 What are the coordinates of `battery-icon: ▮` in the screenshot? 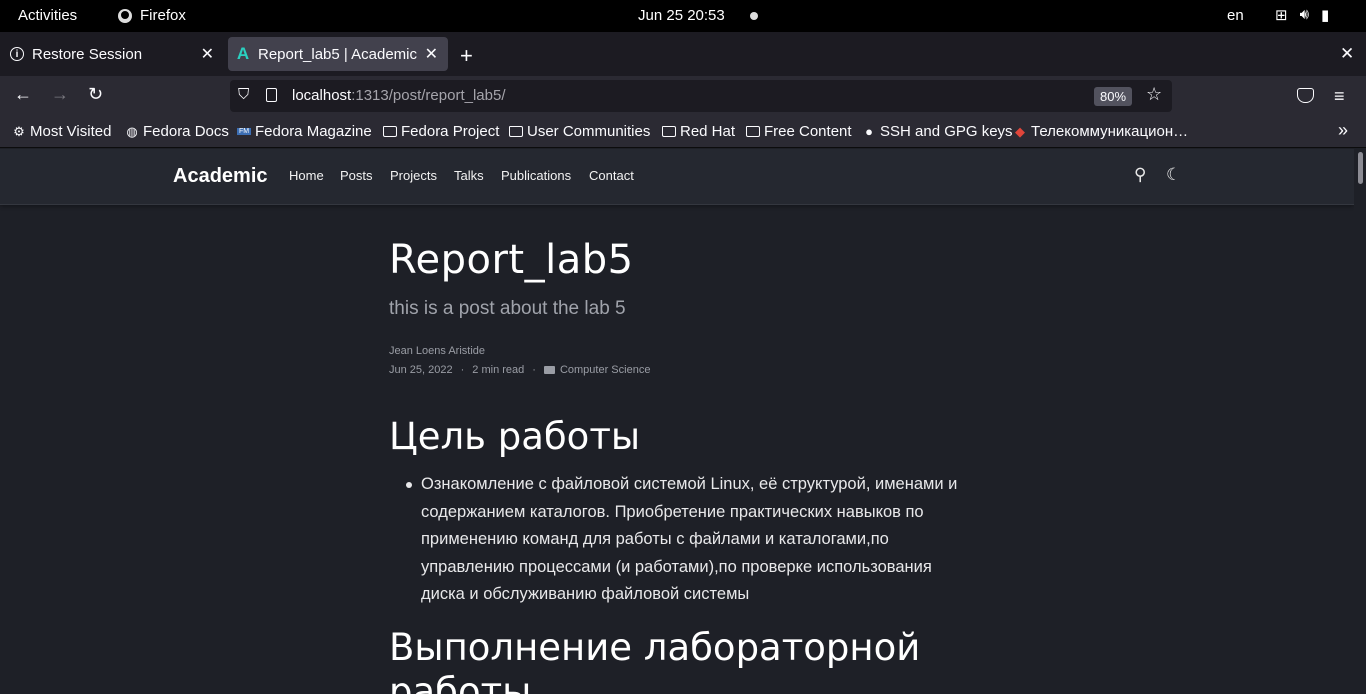 It's located at (1325, 15).